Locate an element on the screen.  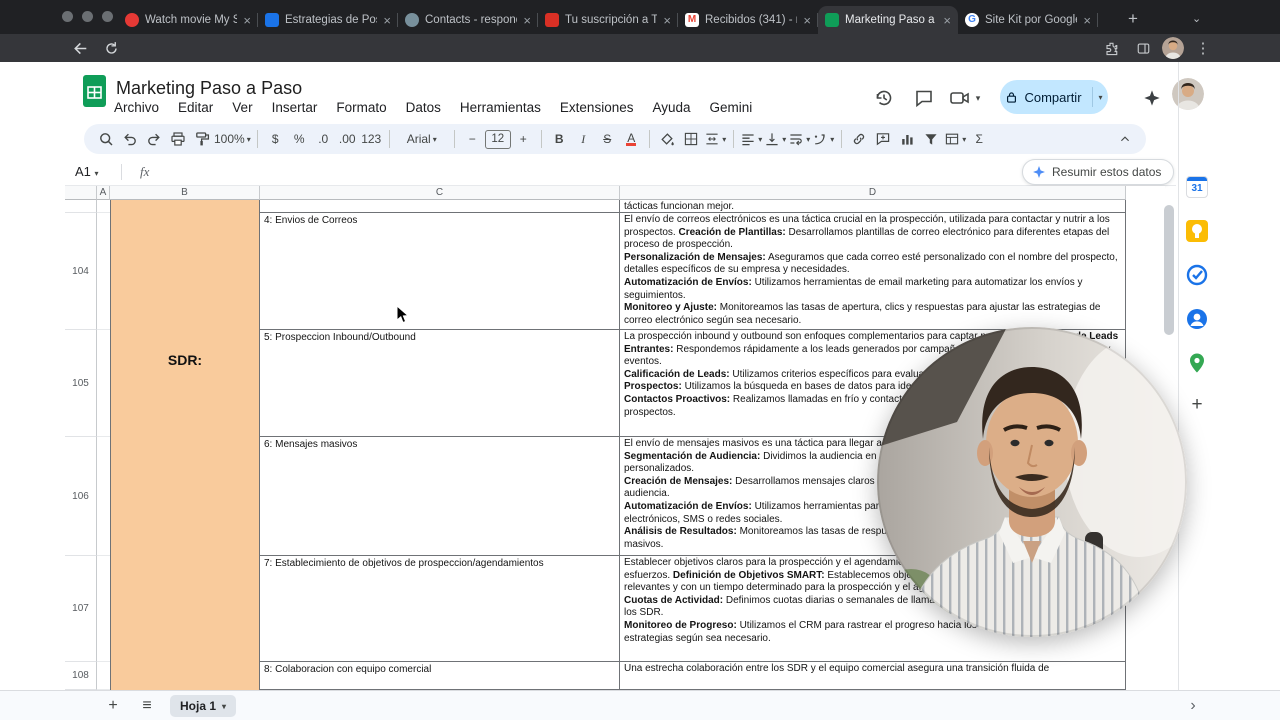
merge-cells-button: ▾ is located at coordinates (715, 139).